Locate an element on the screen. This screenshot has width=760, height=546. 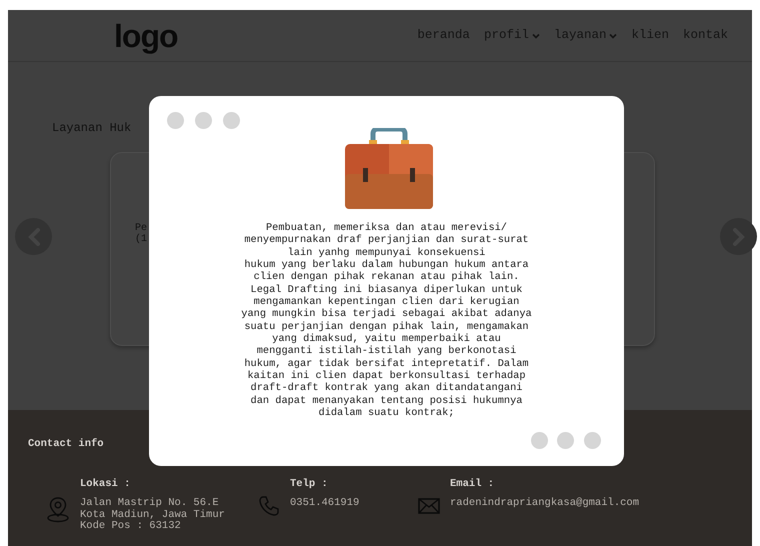
contact-label: Telp : is located at coordinates (309, 484).